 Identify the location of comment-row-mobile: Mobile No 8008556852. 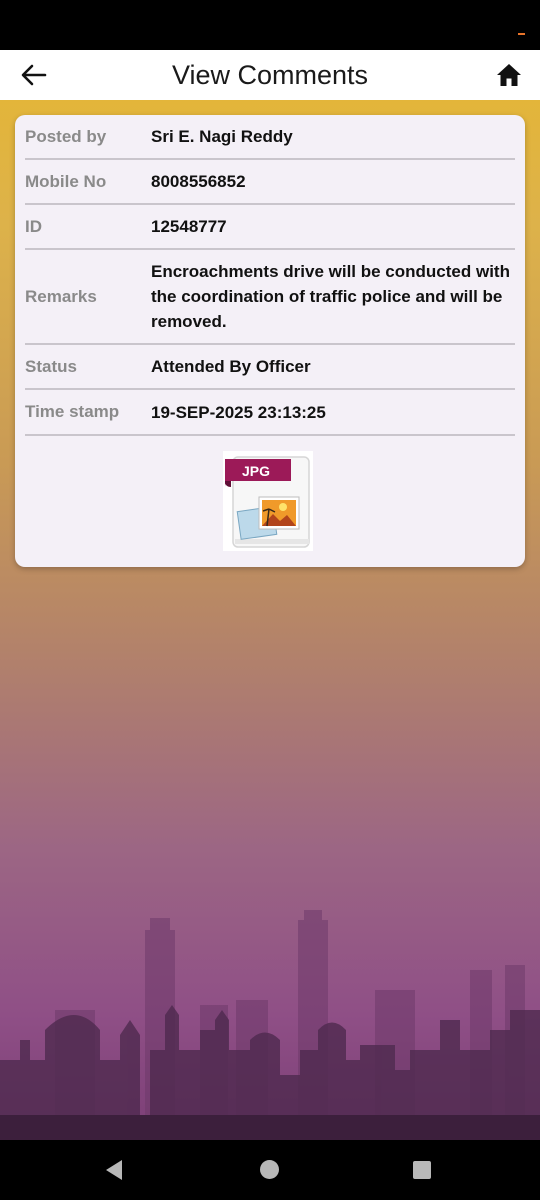
(270, 182).